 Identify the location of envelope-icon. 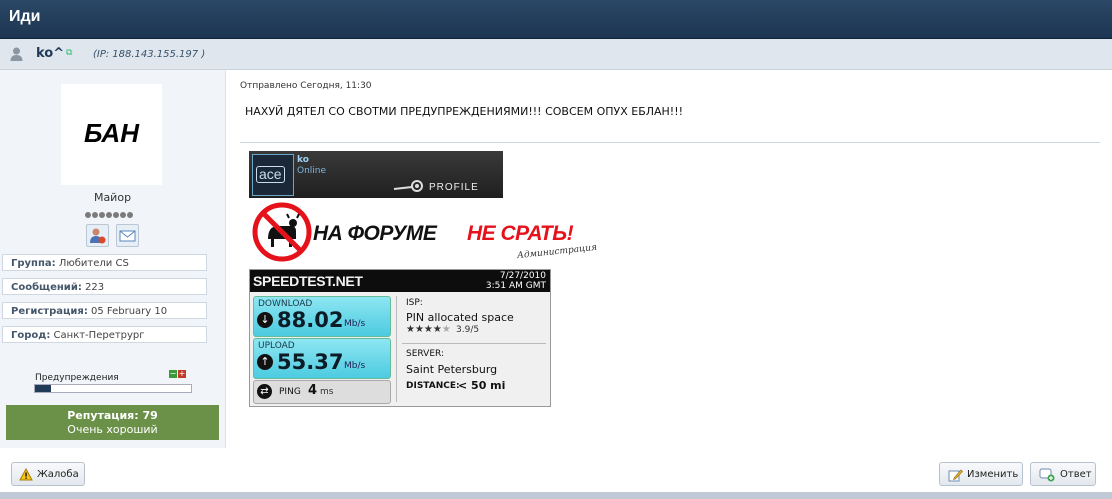
(127, 236).